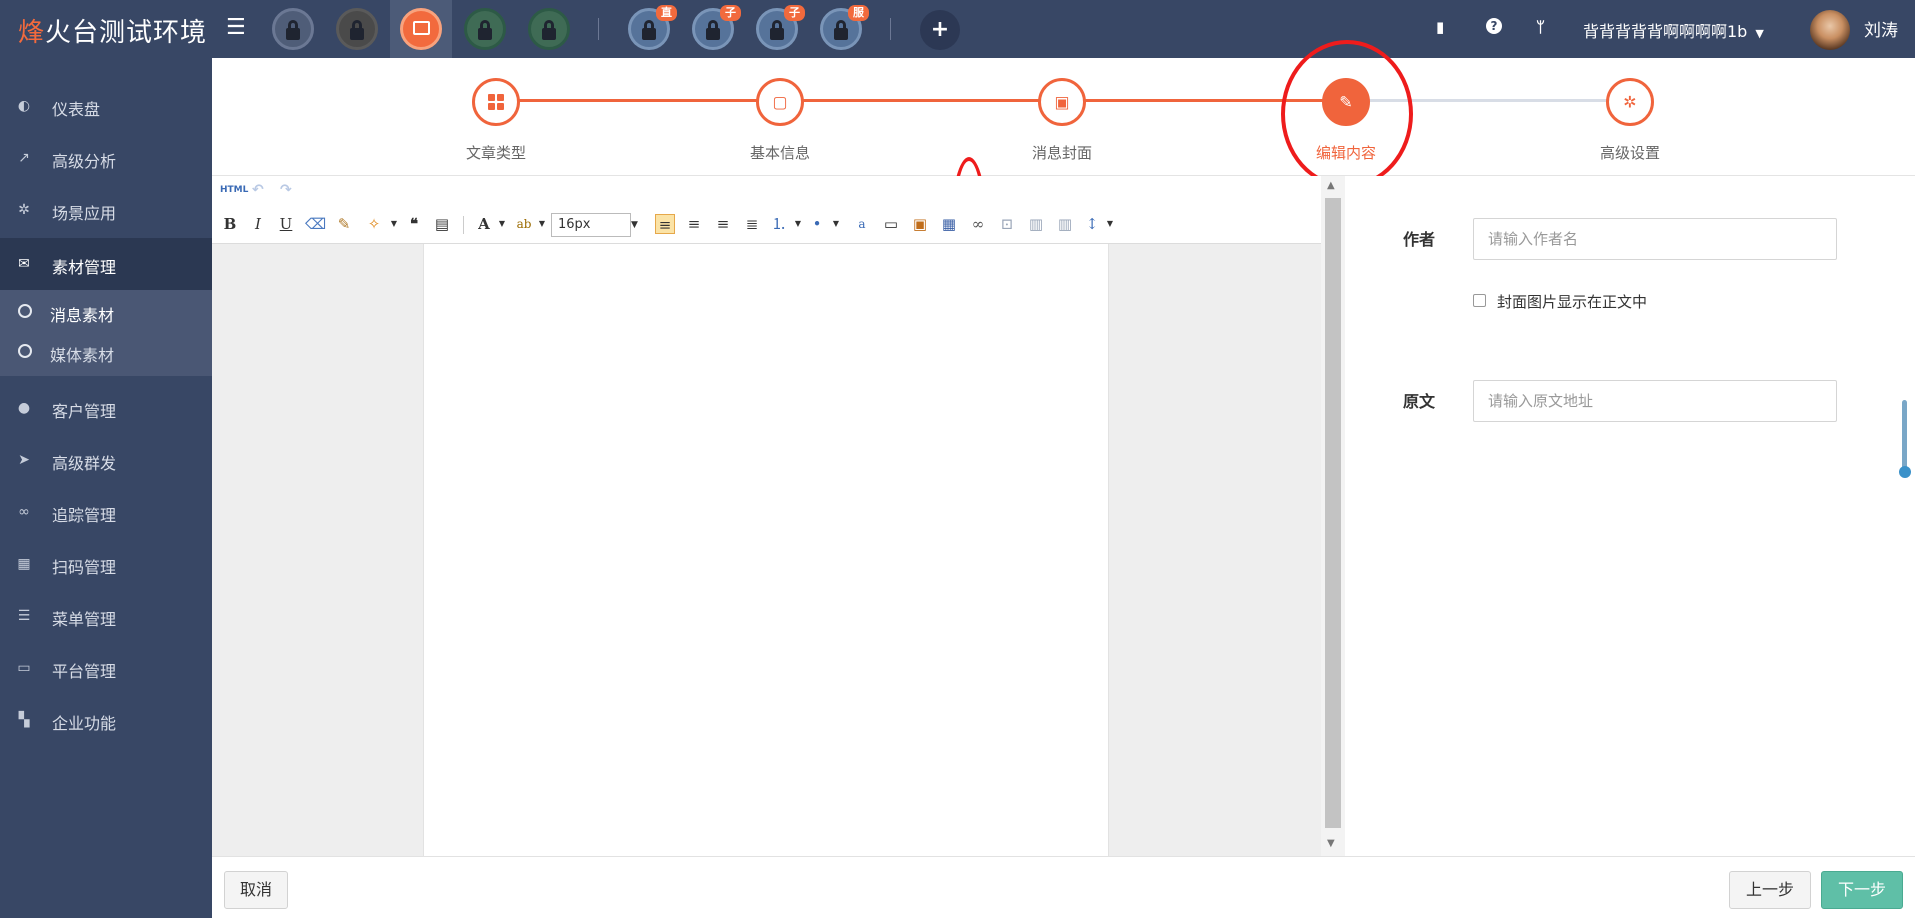 Image resolution: width=1915 pixels, height=918 pixels. Describe the element at coordinates (1629, 153) in the screenshot. I see `step-label: 高级设置` at that location.